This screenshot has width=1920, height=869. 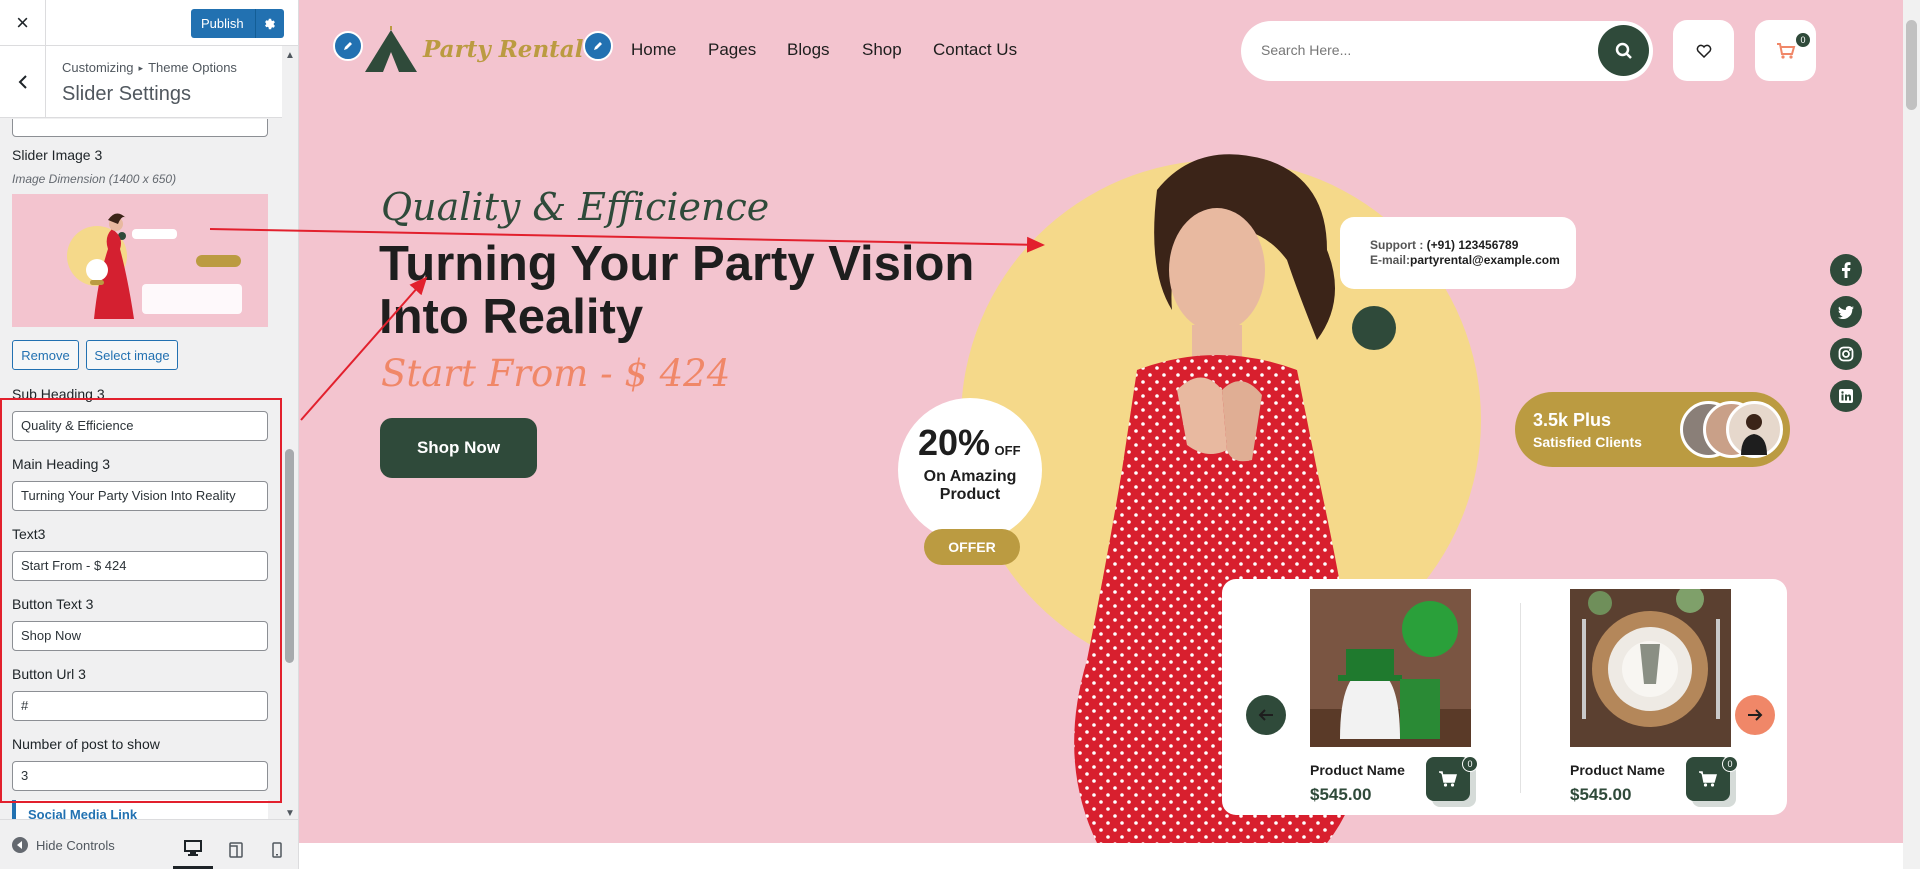 I want to click on product-name-2: Product Name, so click(x=1617, y=770).